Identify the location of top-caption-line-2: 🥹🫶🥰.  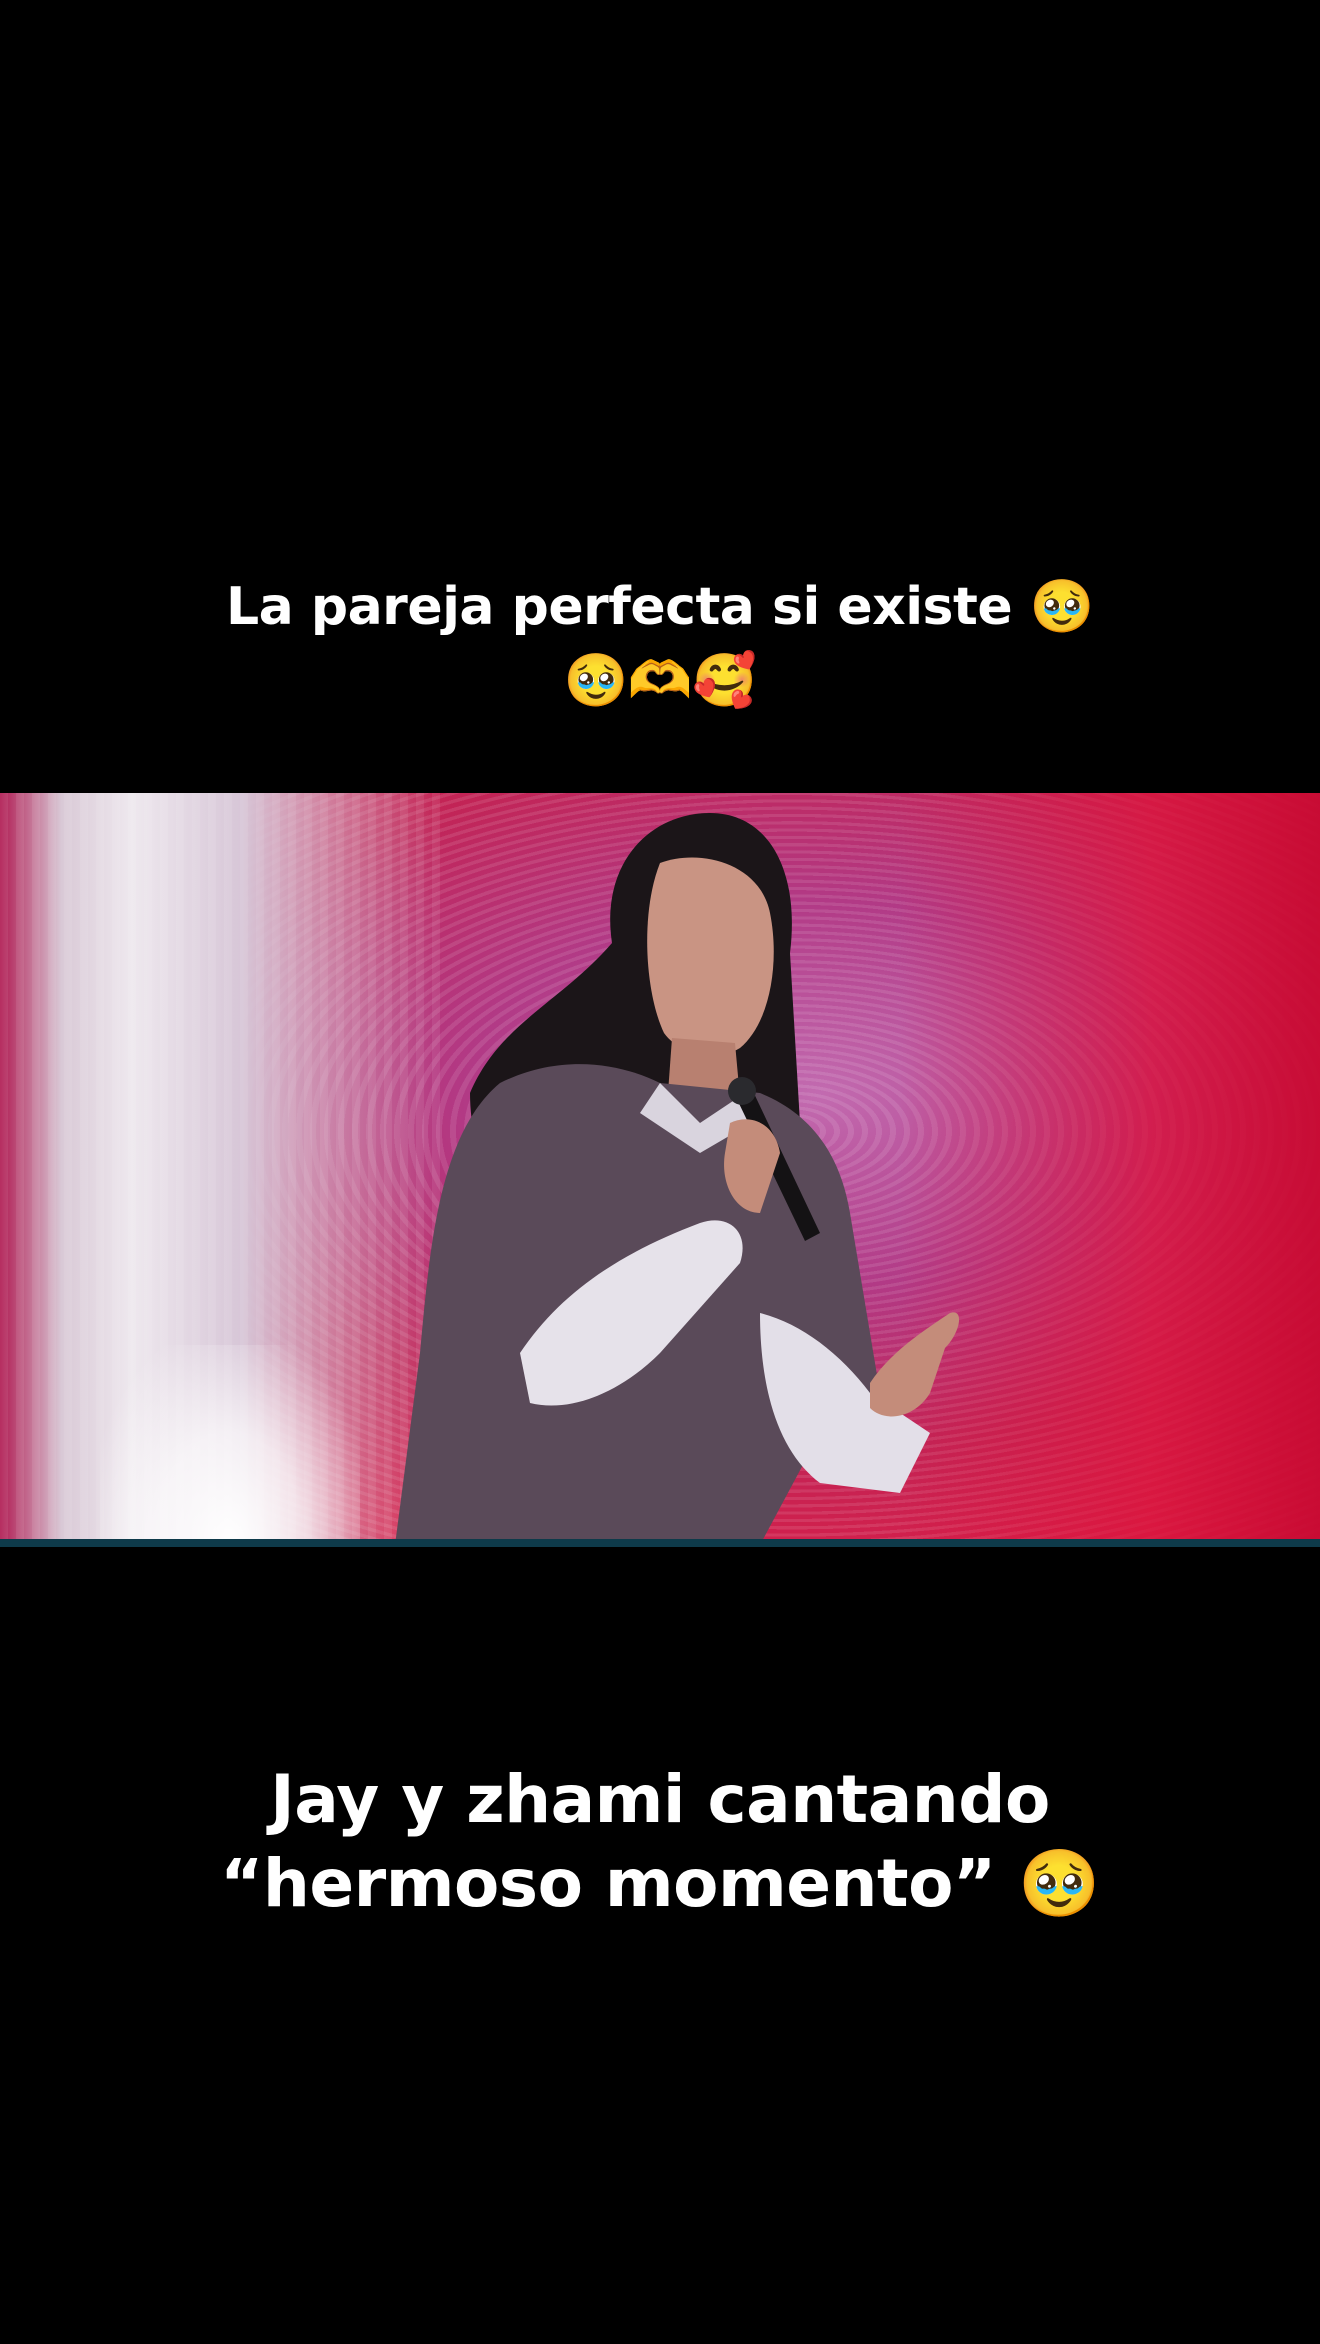
(660, 681).